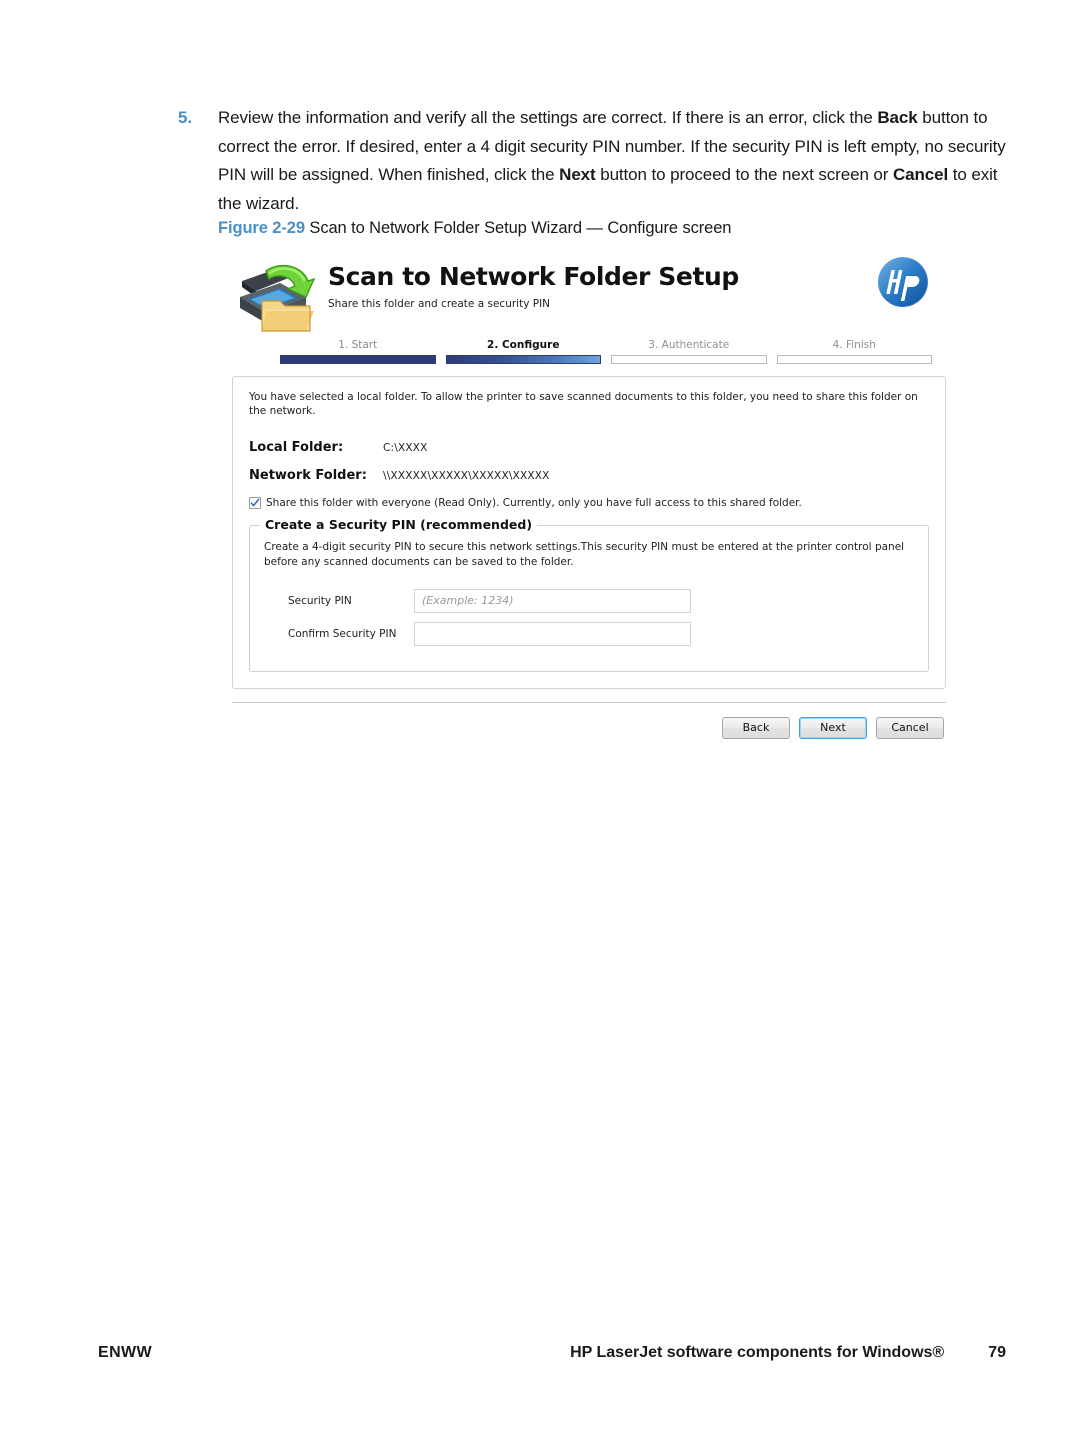 This screenshot has height=1437, width=1080. Describe the element at coordinates (358, 345) in the screenshot. I see `step-1-label: 1. Start` at that location.